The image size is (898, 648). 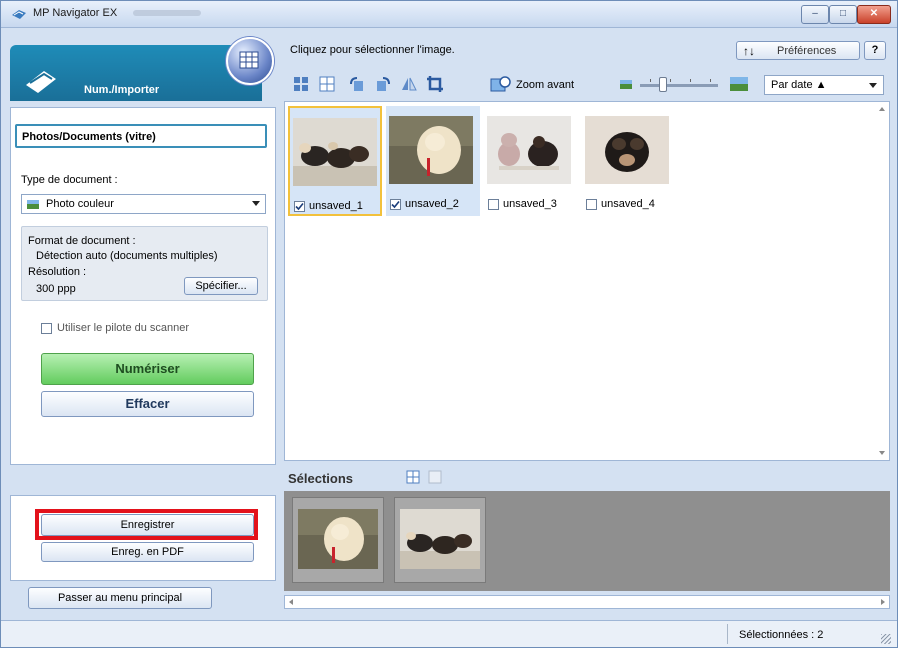 I want to click on preferences-button: ↑↓ Préférences, so click(x=798, y=50).